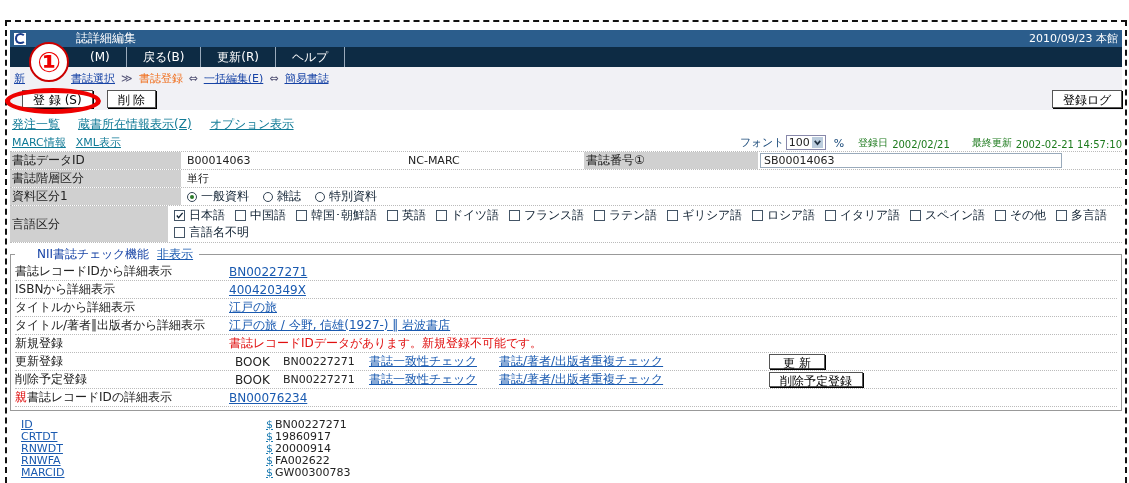 This screenshot has width=1129, height=483. Describe the element at coordinates (143, 473) in the screenshot. I see `marc-tag-link: MARCID` at that location.